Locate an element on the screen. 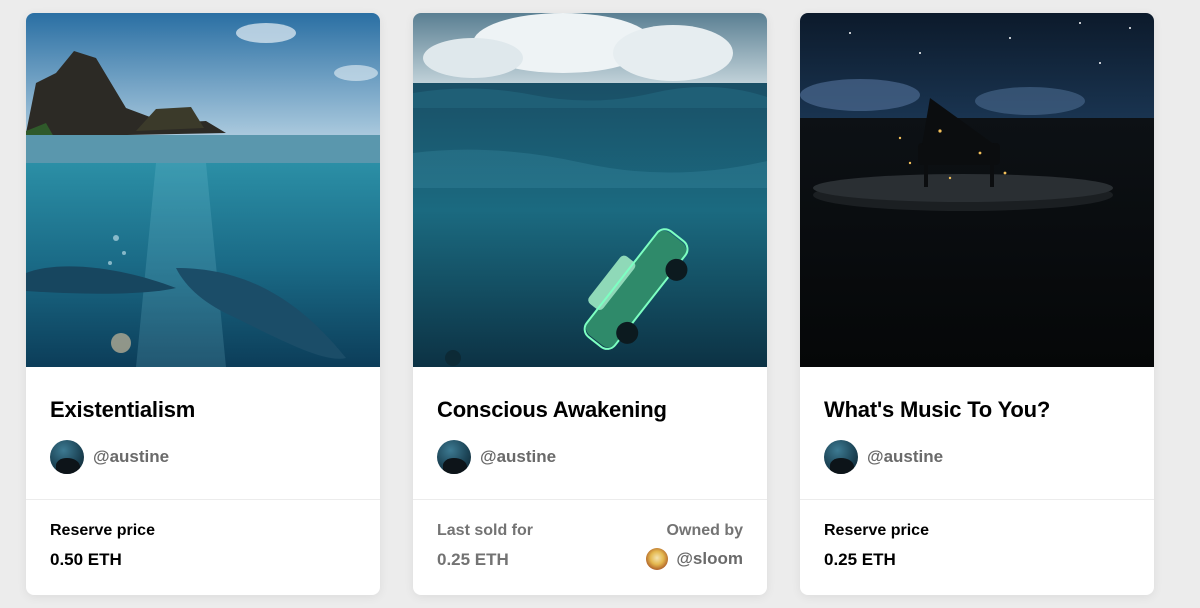 The image size is (1200, 608). card-footer: Reserve price 0.25 ETH is located at coordinates (977, 547).